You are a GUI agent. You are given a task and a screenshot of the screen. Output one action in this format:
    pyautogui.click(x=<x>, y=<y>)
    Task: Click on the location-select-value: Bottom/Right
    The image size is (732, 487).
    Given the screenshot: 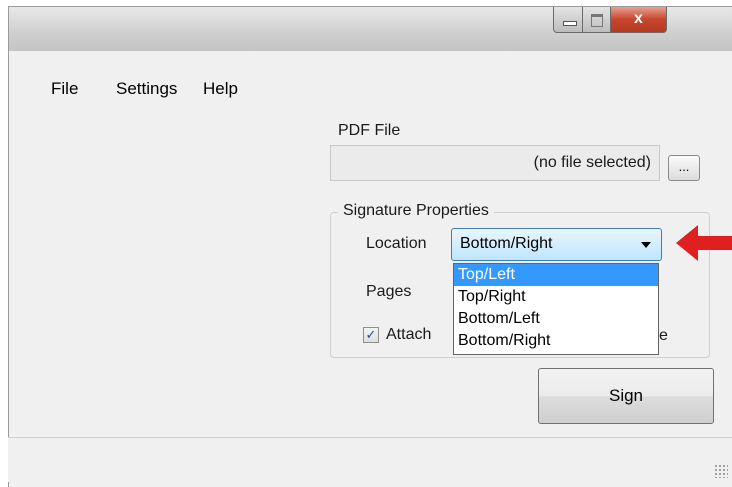 What is the action you would take?
    pyautogui.click(x=506, y=243)
    